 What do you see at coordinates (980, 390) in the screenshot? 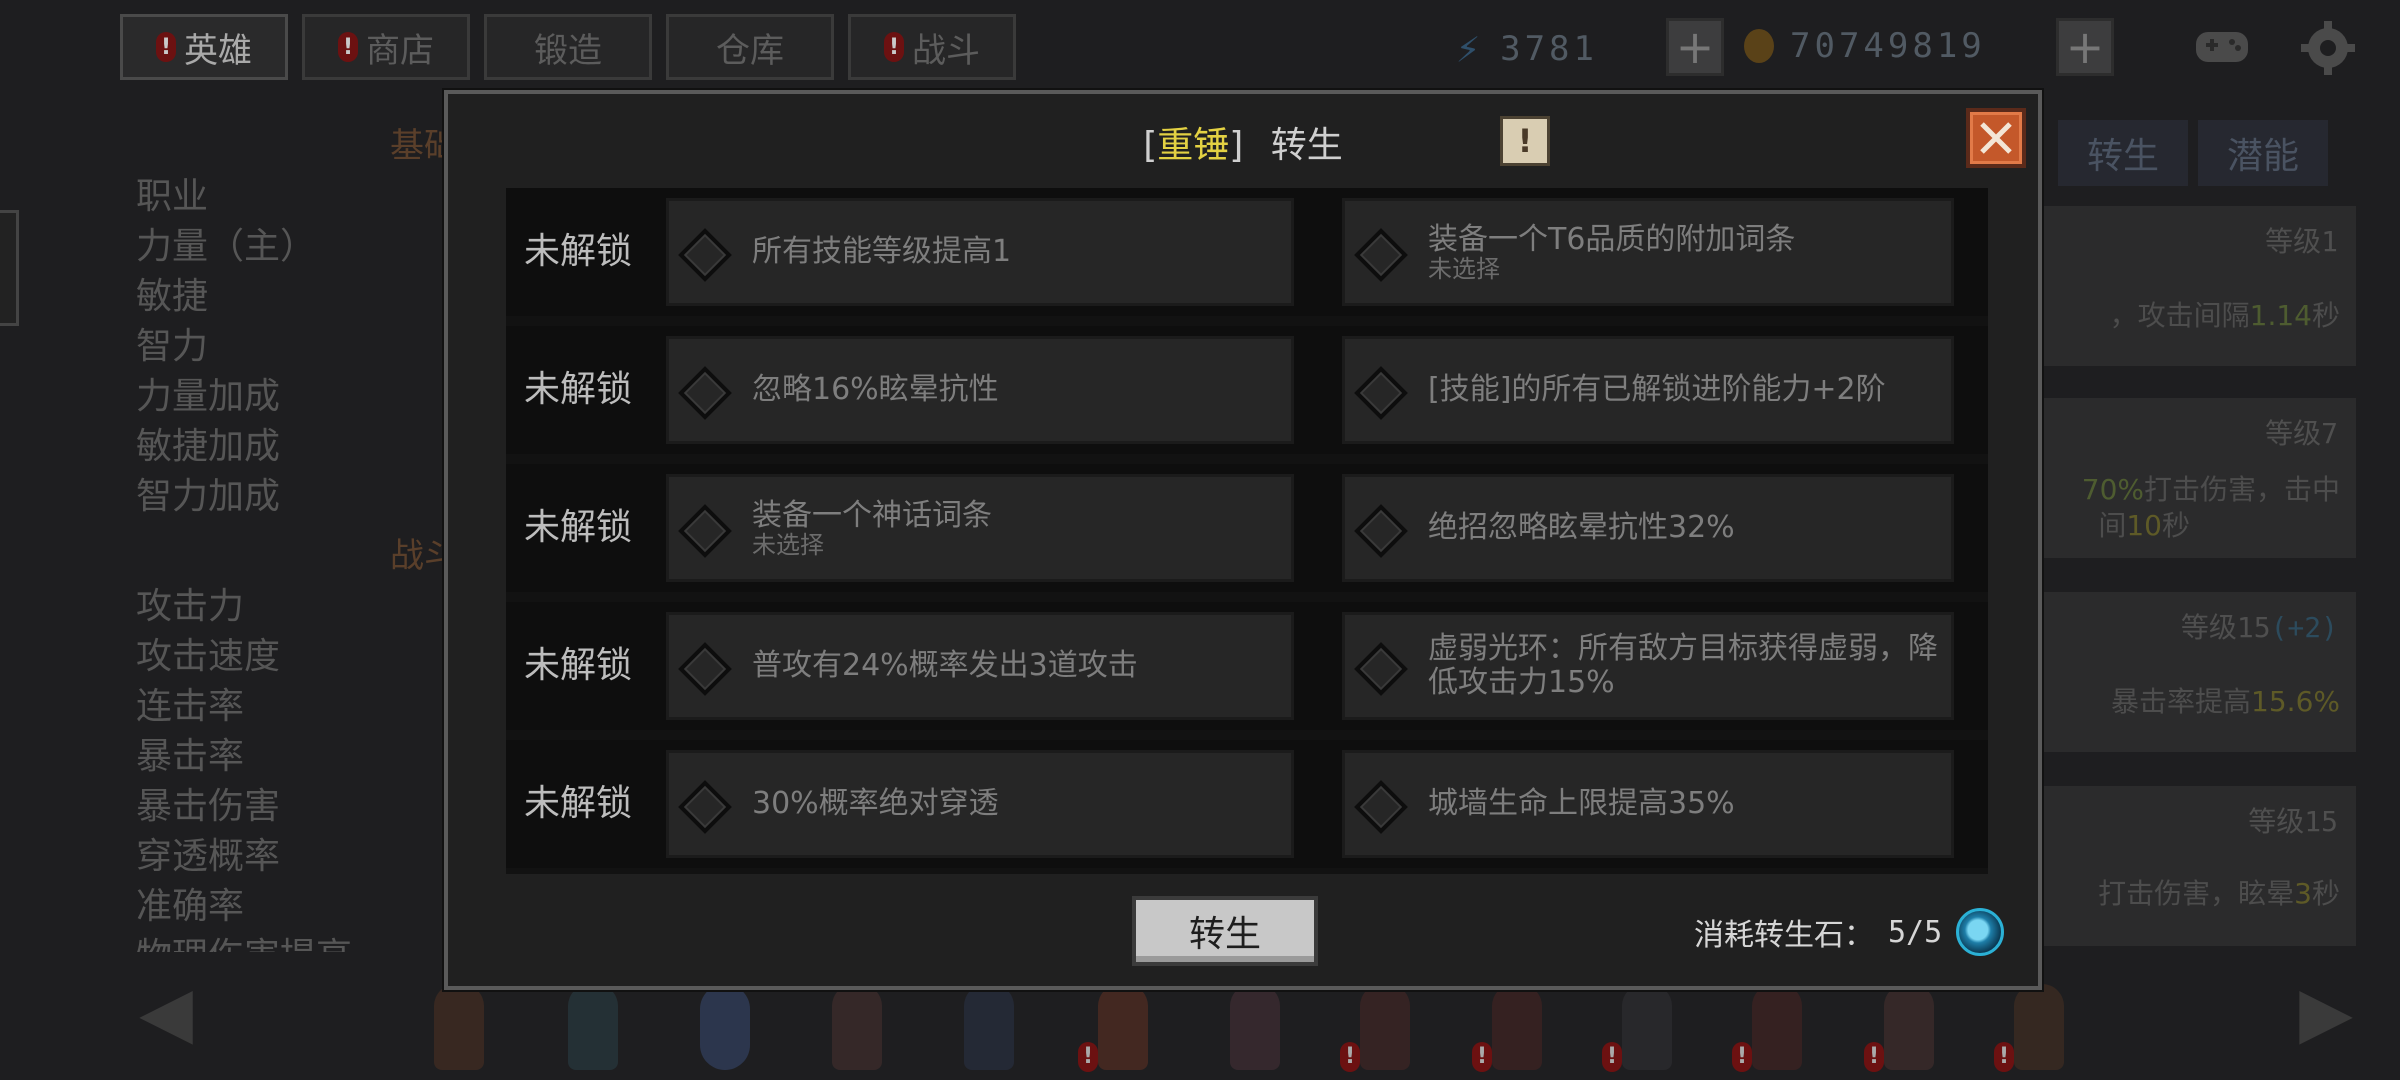
I see `rebirth-option: 忽略16%眩晕抗性` at bounding box center [980, 390].